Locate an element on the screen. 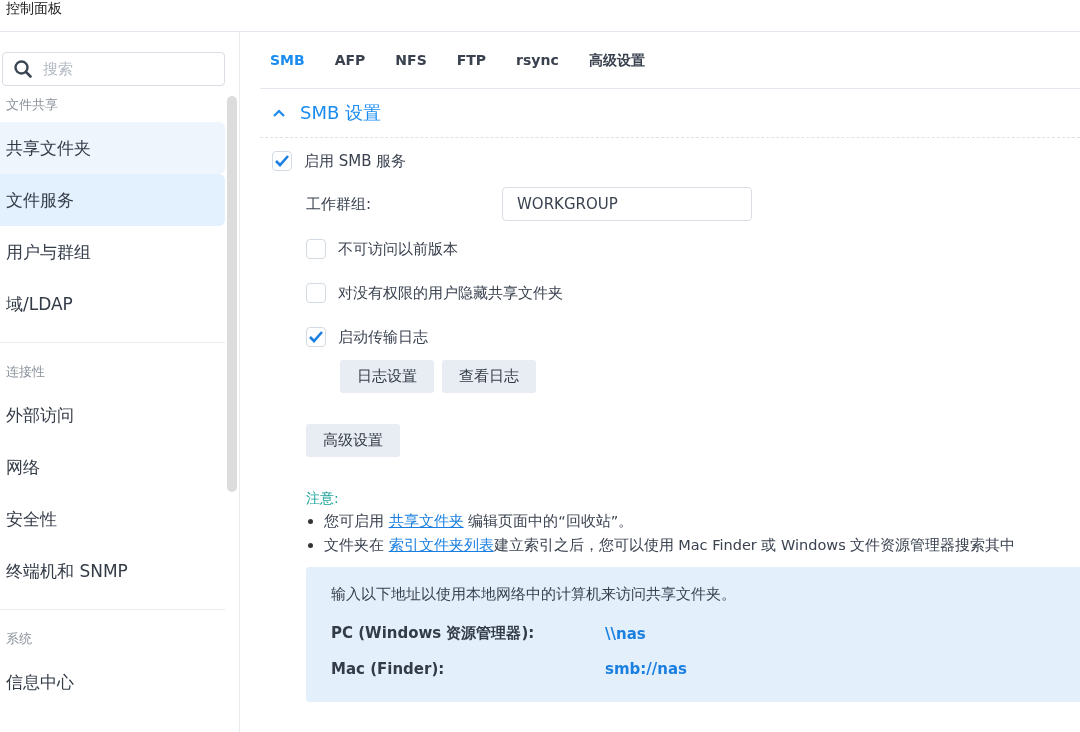  search-field: 搜索 is located at coordinates (113, 69).